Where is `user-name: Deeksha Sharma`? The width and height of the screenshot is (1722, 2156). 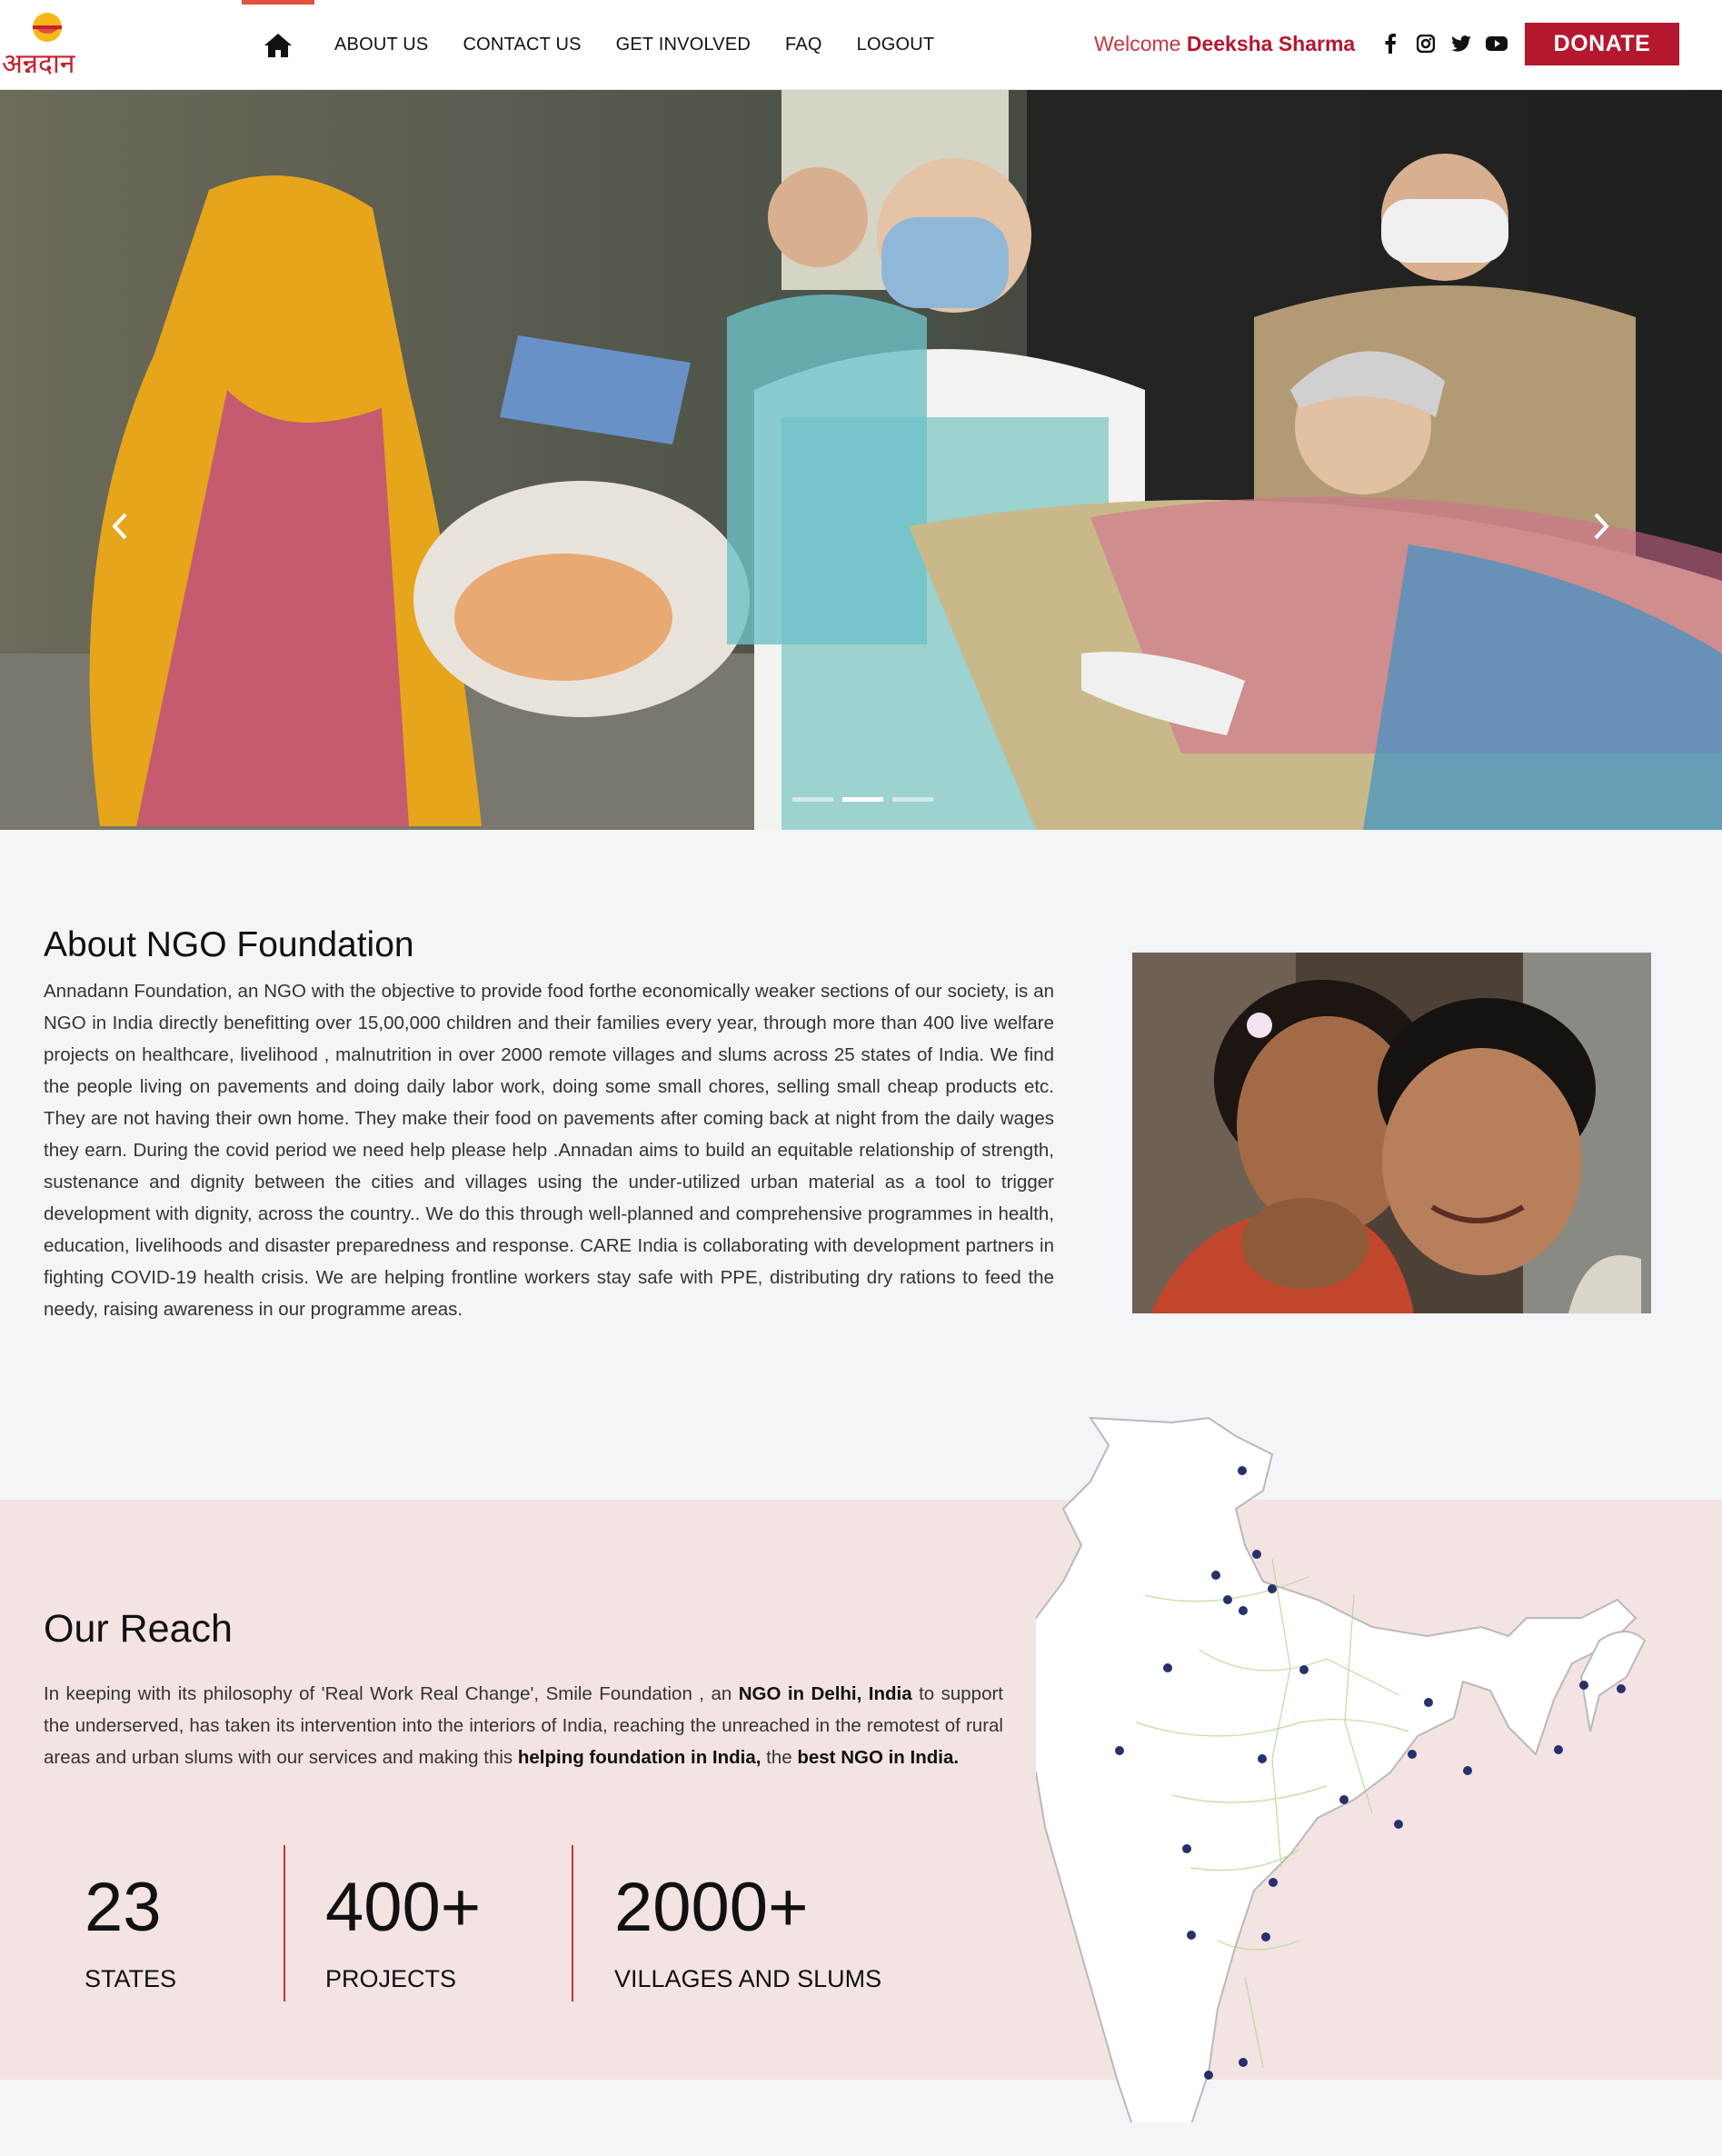
user-name: Deeksha Sharma is located at coordinates (1271, 44).